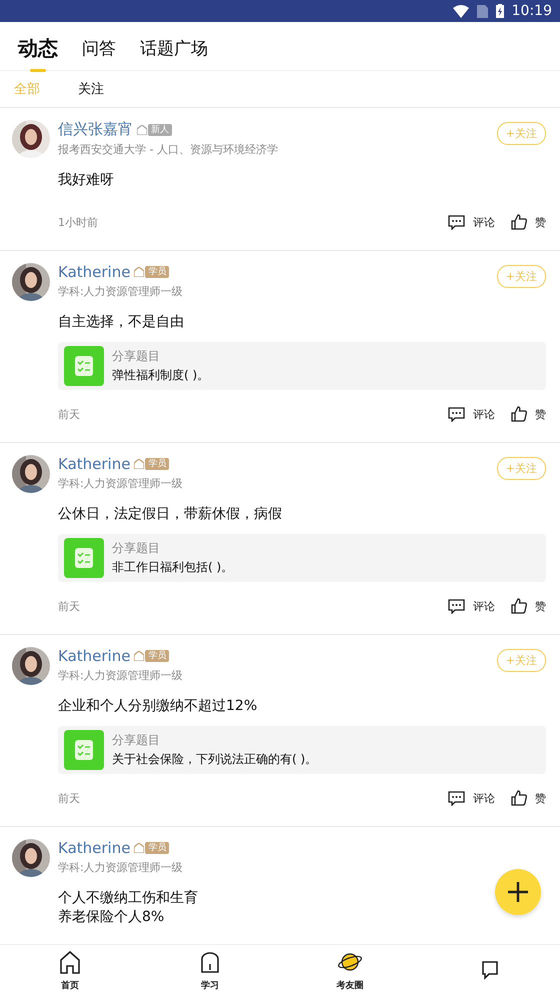 This screenshot has width=560, height=995. What do you see at coordinates (302, 558) in the screenshot?
I see `shared-question-card: 分享题目 非工作日福利包括( )。` at bounding box center [302, 558].